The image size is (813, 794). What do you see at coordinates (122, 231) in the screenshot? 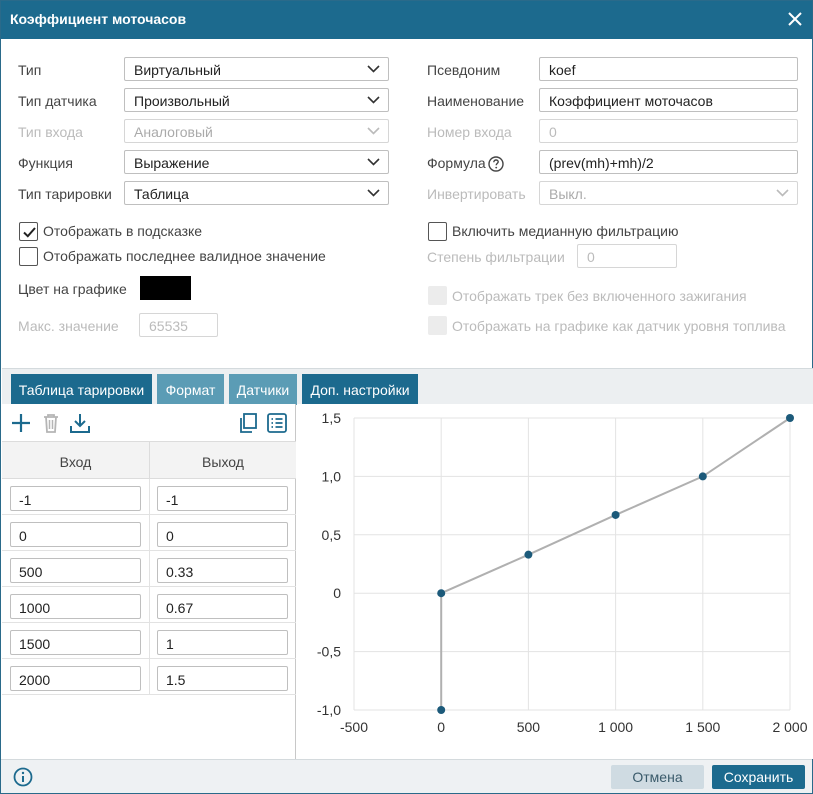
I see `show-in-tooltip-label: Отображать в подсказке` at bounding box center [122, 231].